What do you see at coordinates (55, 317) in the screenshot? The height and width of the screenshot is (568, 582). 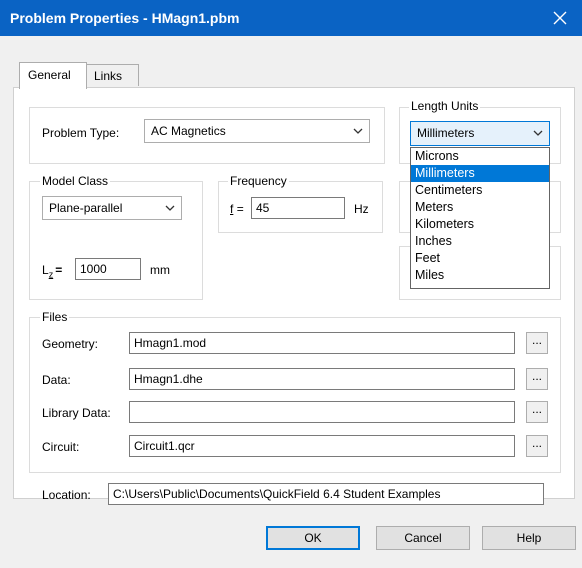 I see `files-group-label: Files` at bounding box center [55, 317].